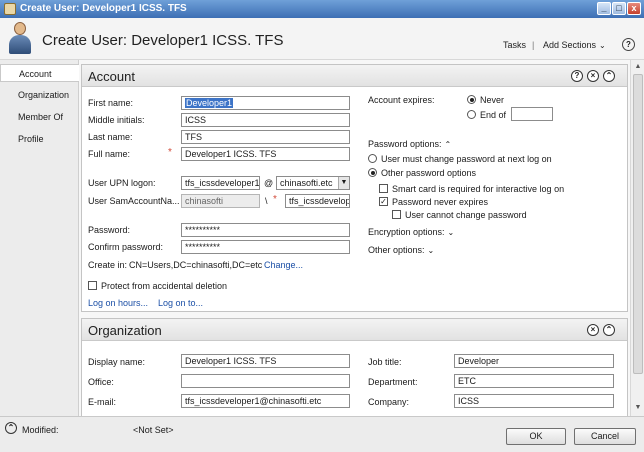 Image resolution: width=644 pixels, height=452 pixels. What do you see at coordinates (638, 408) in the screenshot?
I see `scroll-down-icon: ▼` at bounding box center [638, 408].